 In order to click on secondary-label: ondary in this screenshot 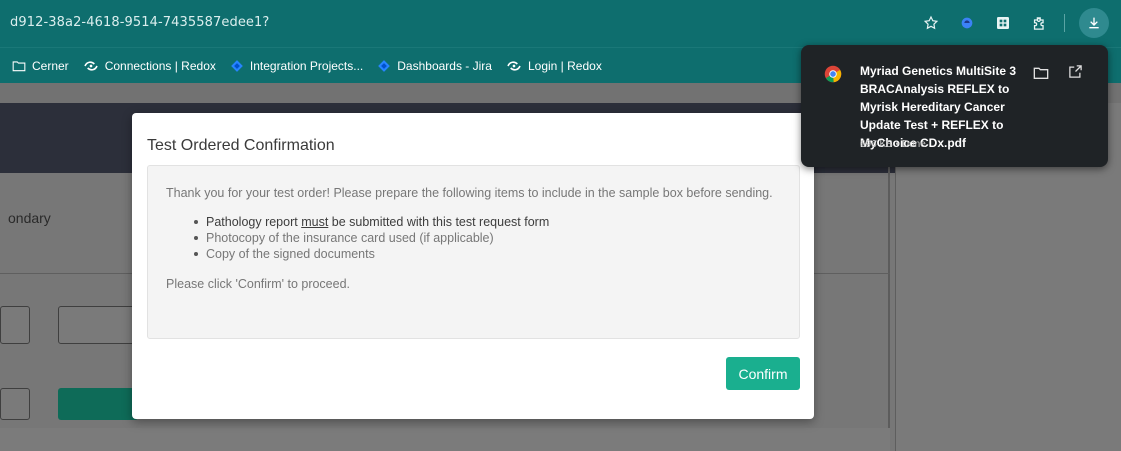, I will do `click(29, 218)`.